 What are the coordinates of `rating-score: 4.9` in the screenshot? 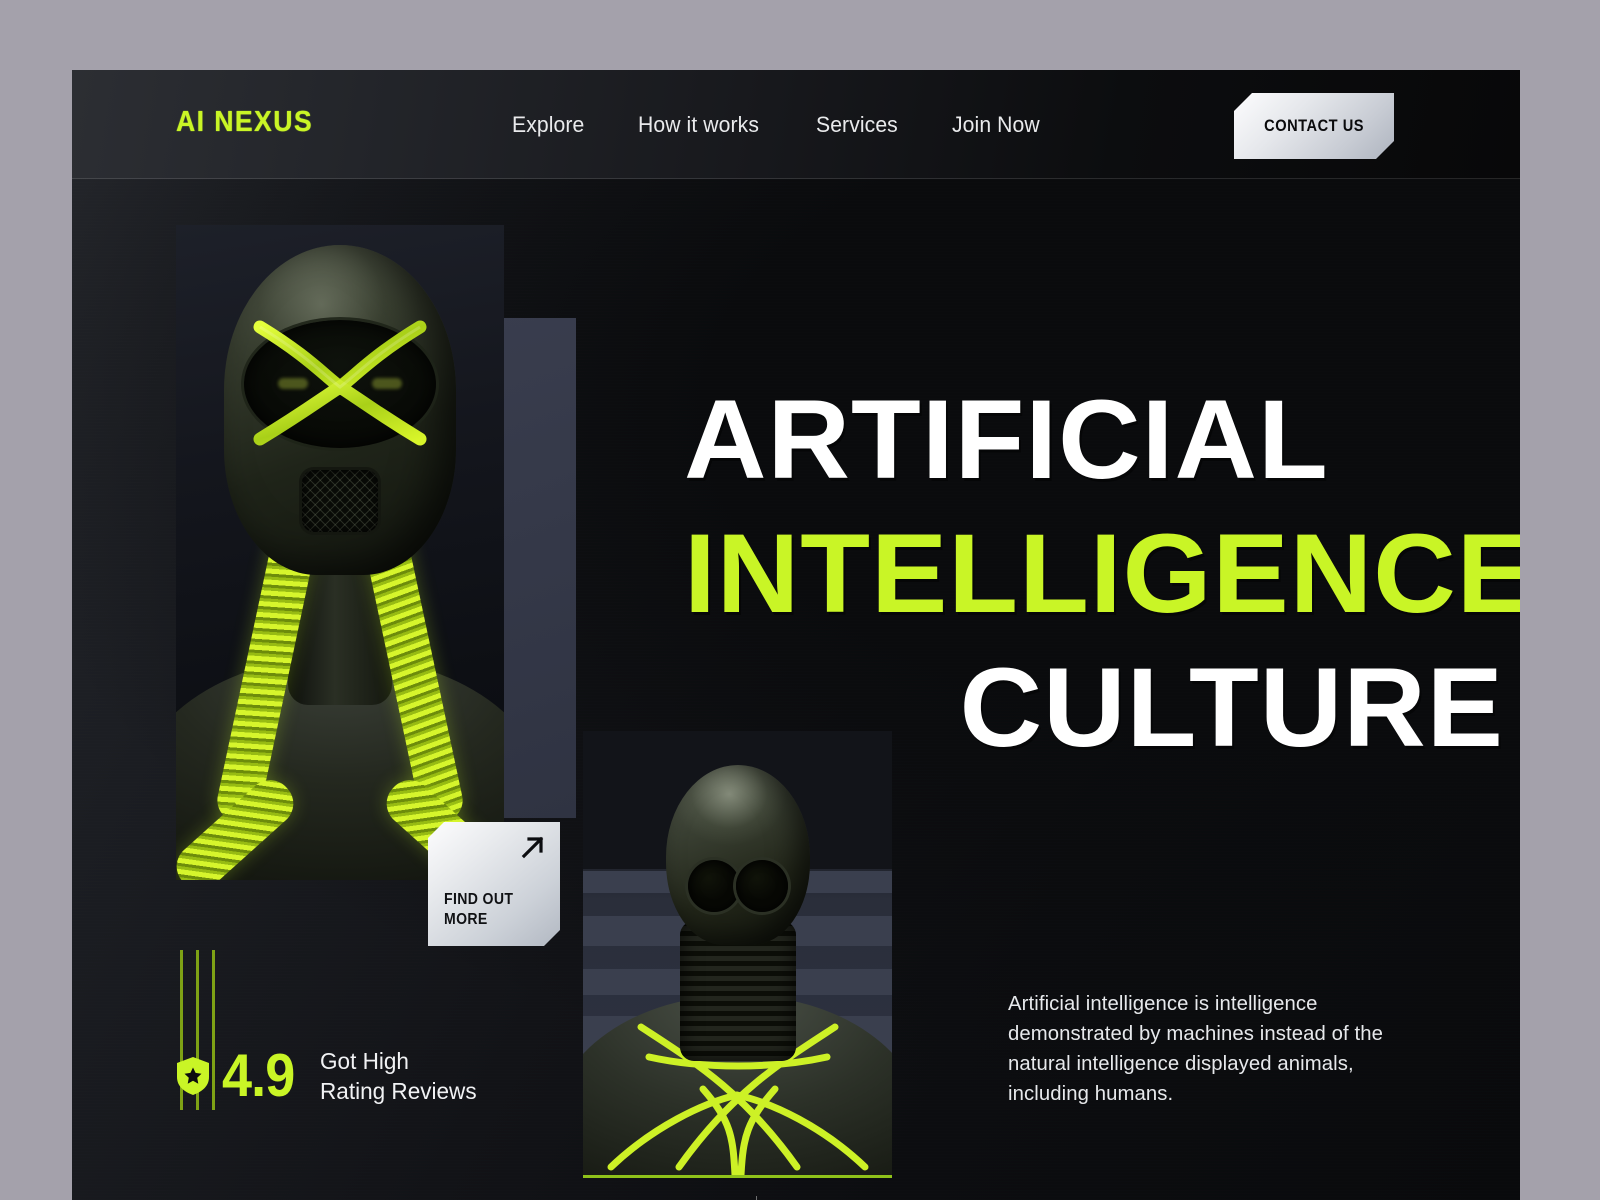 It's located at (258, 1075).